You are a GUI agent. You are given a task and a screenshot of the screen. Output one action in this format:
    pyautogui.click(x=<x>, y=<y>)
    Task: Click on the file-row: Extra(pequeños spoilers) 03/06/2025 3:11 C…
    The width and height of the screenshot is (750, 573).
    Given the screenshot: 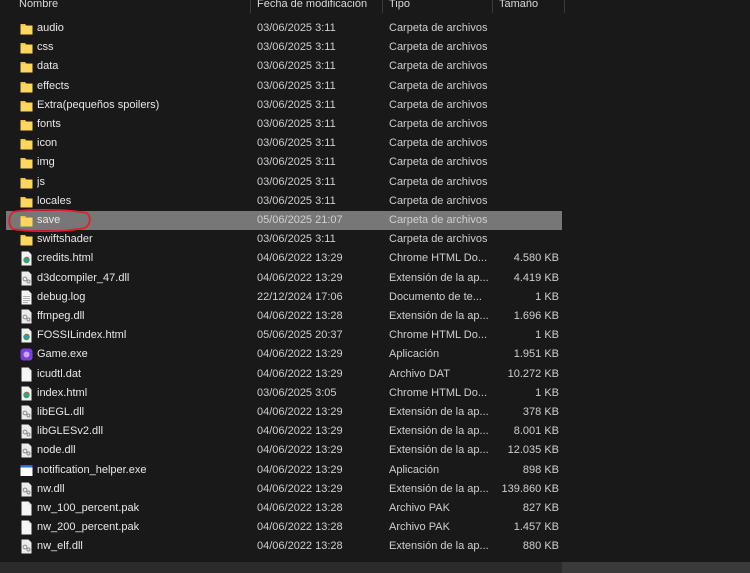 What is the action you would take?
    pyautogui.click(x=284, y=105)
    